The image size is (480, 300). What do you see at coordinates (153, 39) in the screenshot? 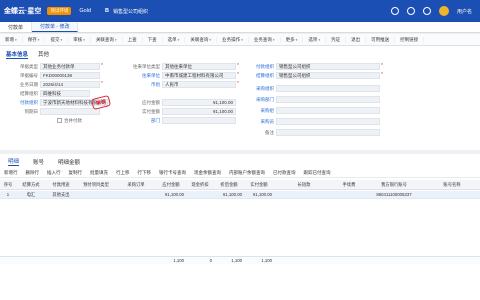
I see `toolbar-button: 下查` at bounding box center [153, 39].